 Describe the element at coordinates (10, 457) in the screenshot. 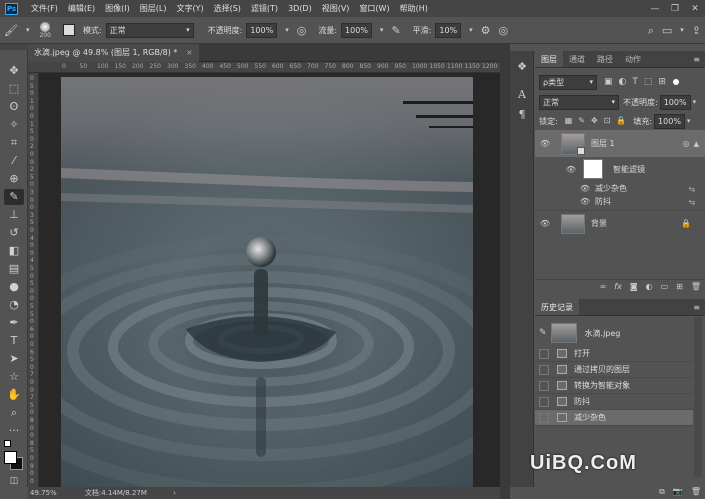

I see `foreground-color-swatch` at that location.